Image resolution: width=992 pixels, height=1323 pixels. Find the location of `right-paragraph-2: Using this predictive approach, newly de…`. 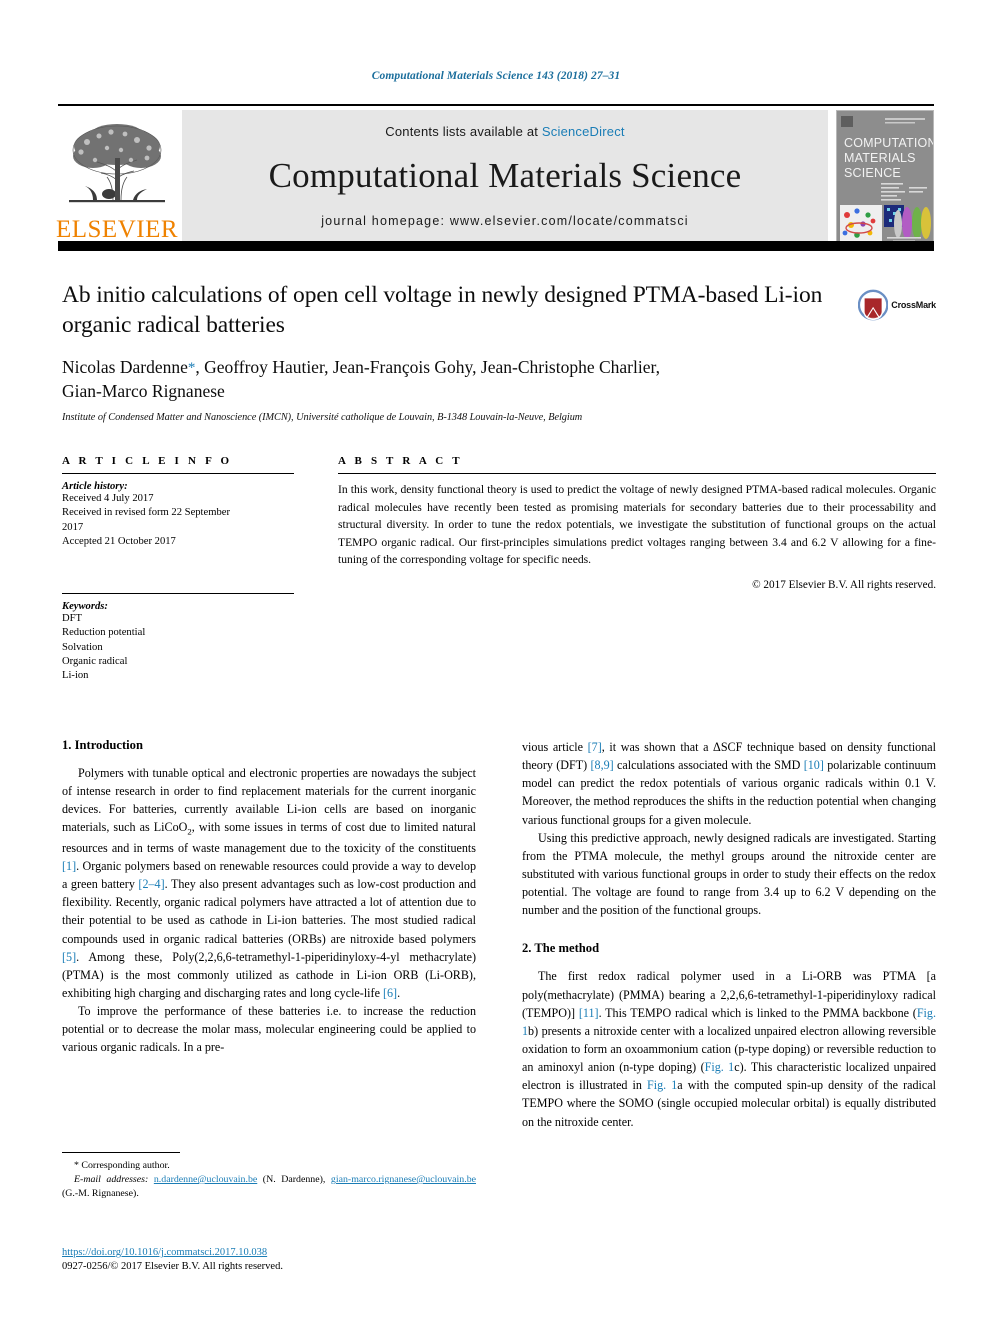

right-paragraph-2: Using this predictive approach, newly de… is located at coordinates (729, 874).